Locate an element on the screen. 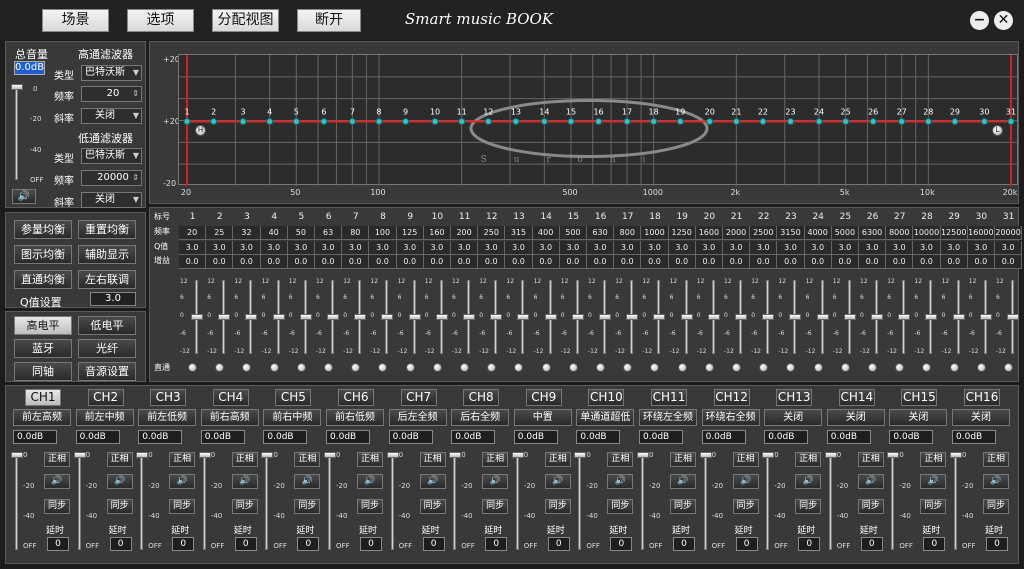 This screenshot has height=569, width=1024. channel-tab-1: CH1 is located at coordinates (43, 397).